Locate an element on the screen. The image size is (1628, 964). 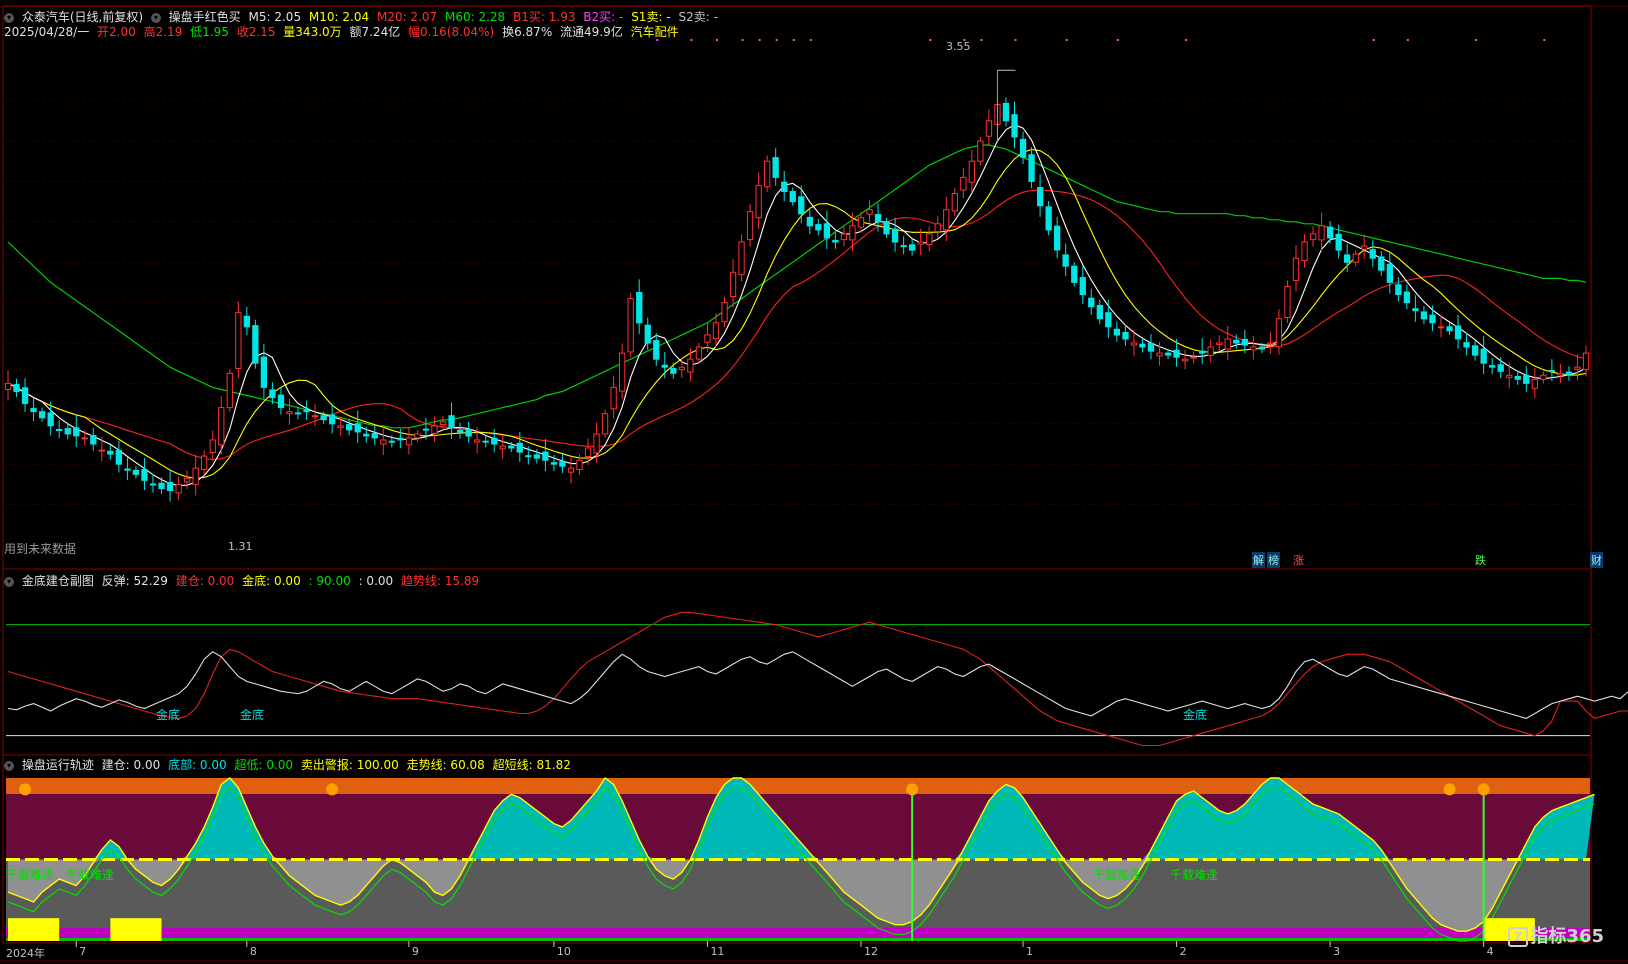
sub2-title: 操盘运行轨迹 is located at coordinates (58, 765).